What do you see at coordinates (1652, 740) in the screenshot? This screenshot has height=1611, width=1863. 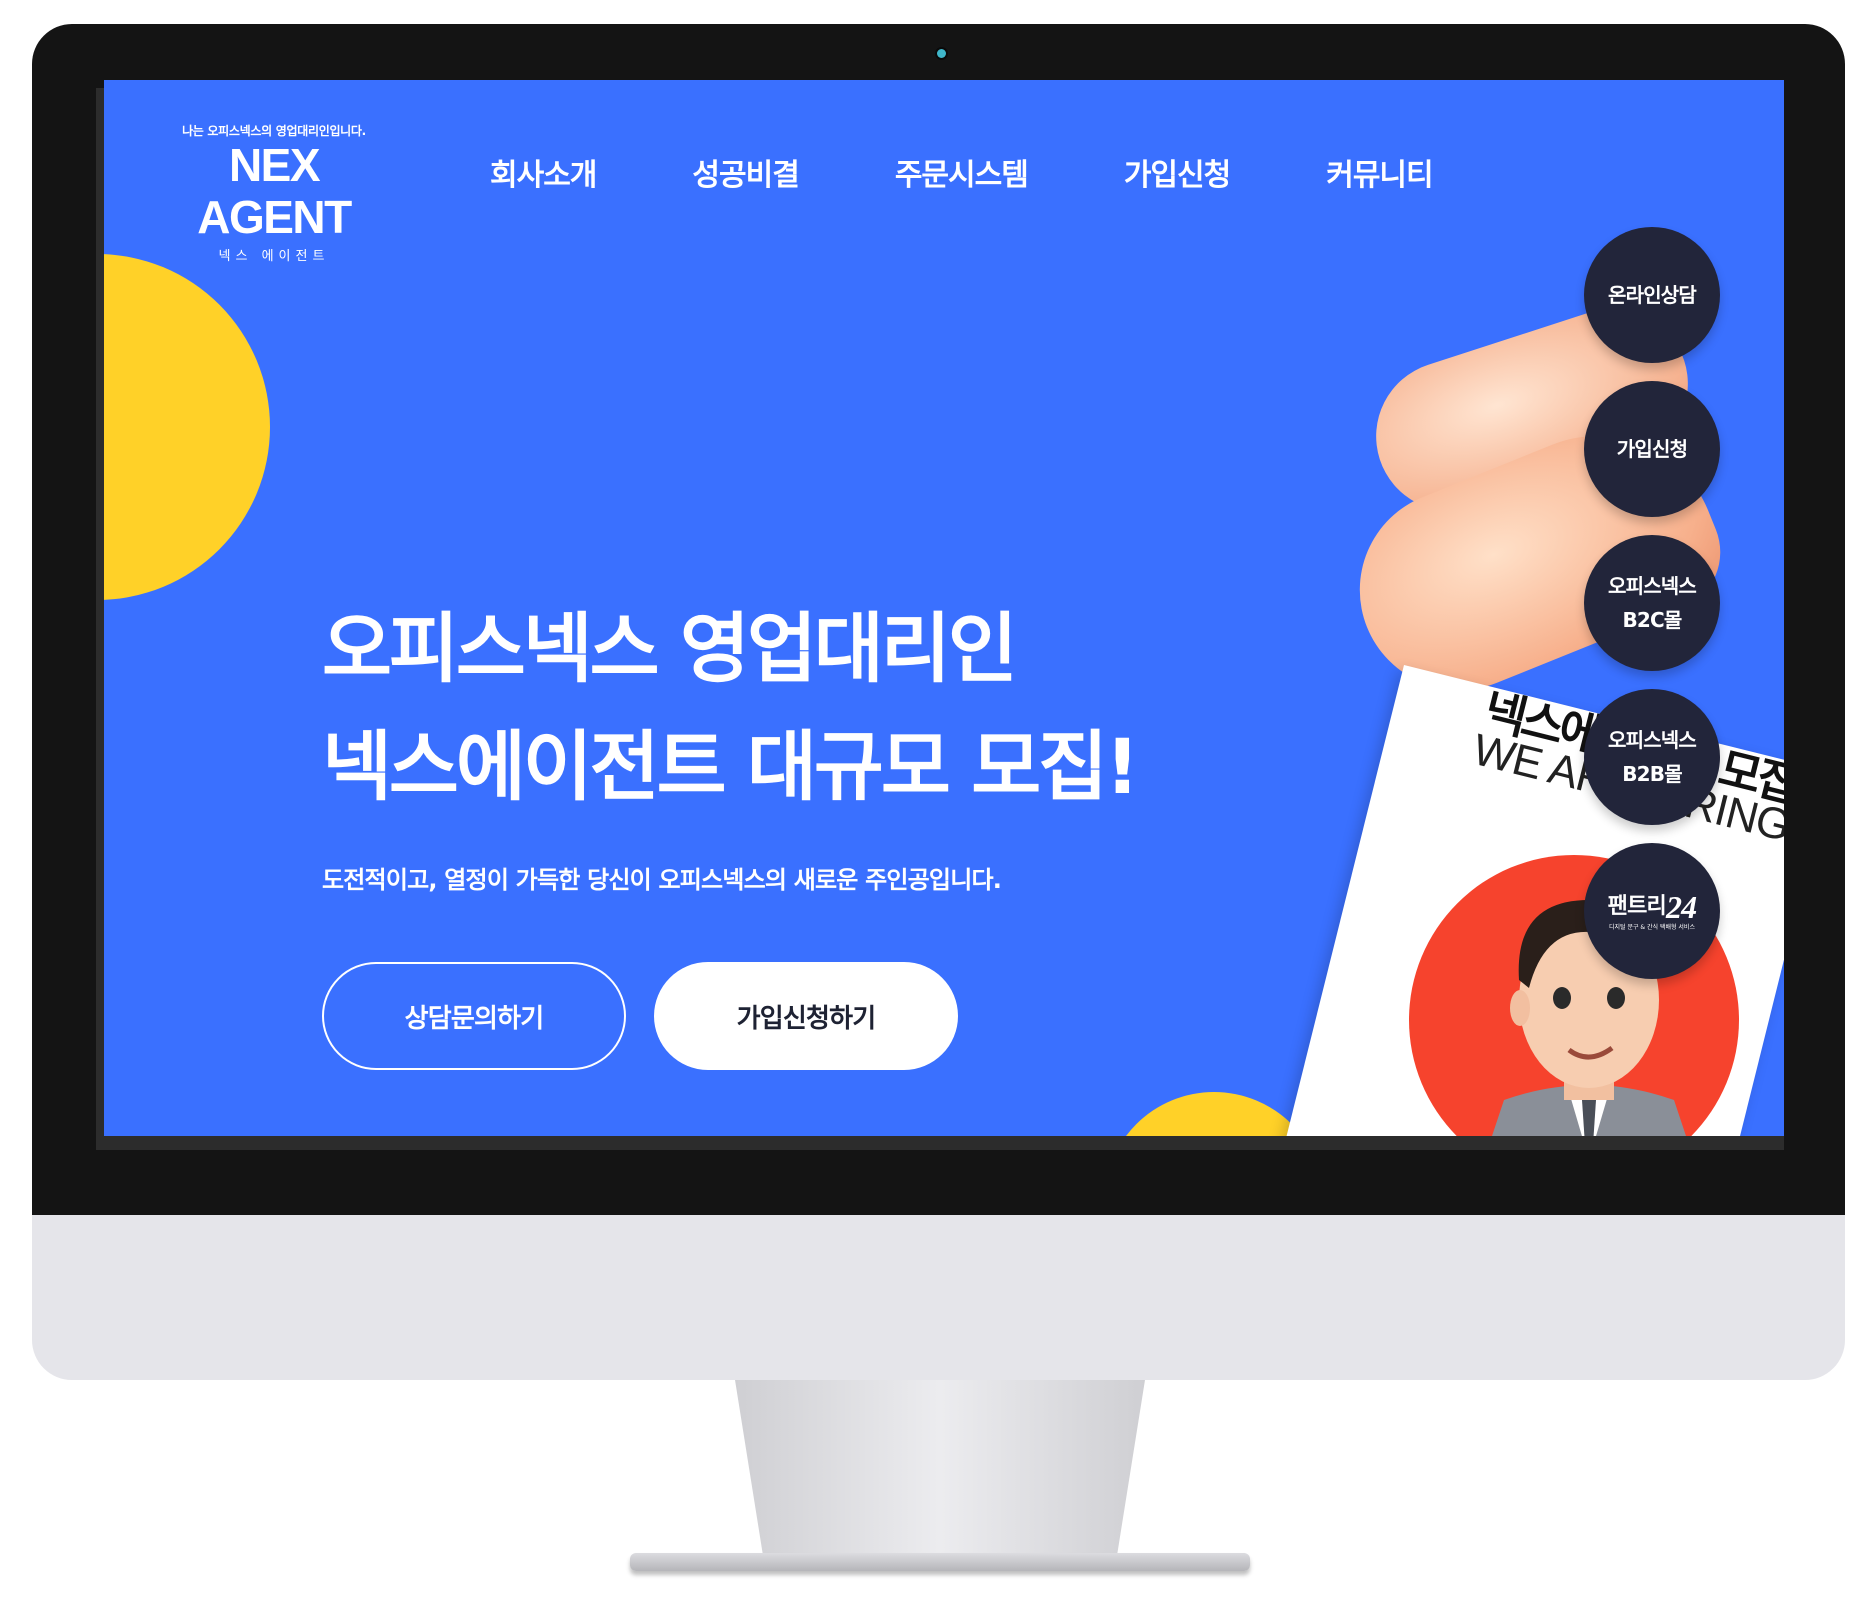 I see `b2b-mall-label-1: 오피스넥스` at bounding box center [1652, 740].